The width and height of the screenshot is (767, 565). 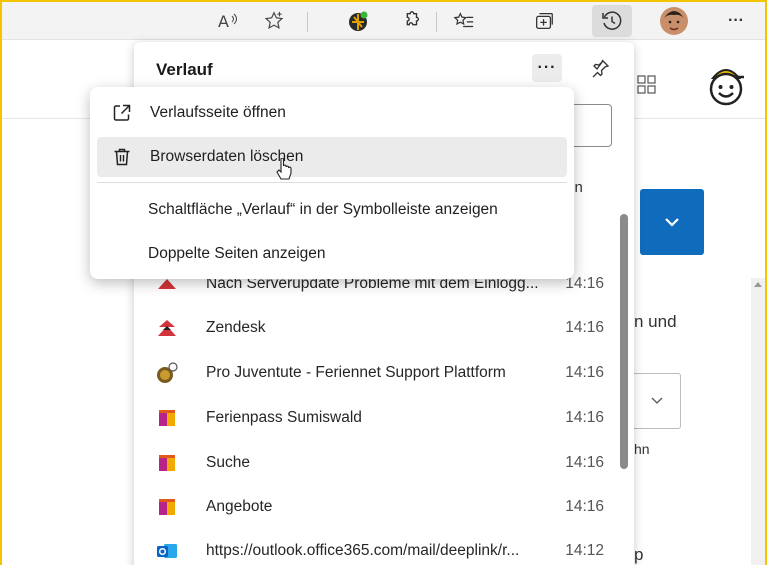 What do you see at coordinates (380, 506) in the screenshot?
I see `history-item: Angebote 14:16` at bounding box center [380, 506].